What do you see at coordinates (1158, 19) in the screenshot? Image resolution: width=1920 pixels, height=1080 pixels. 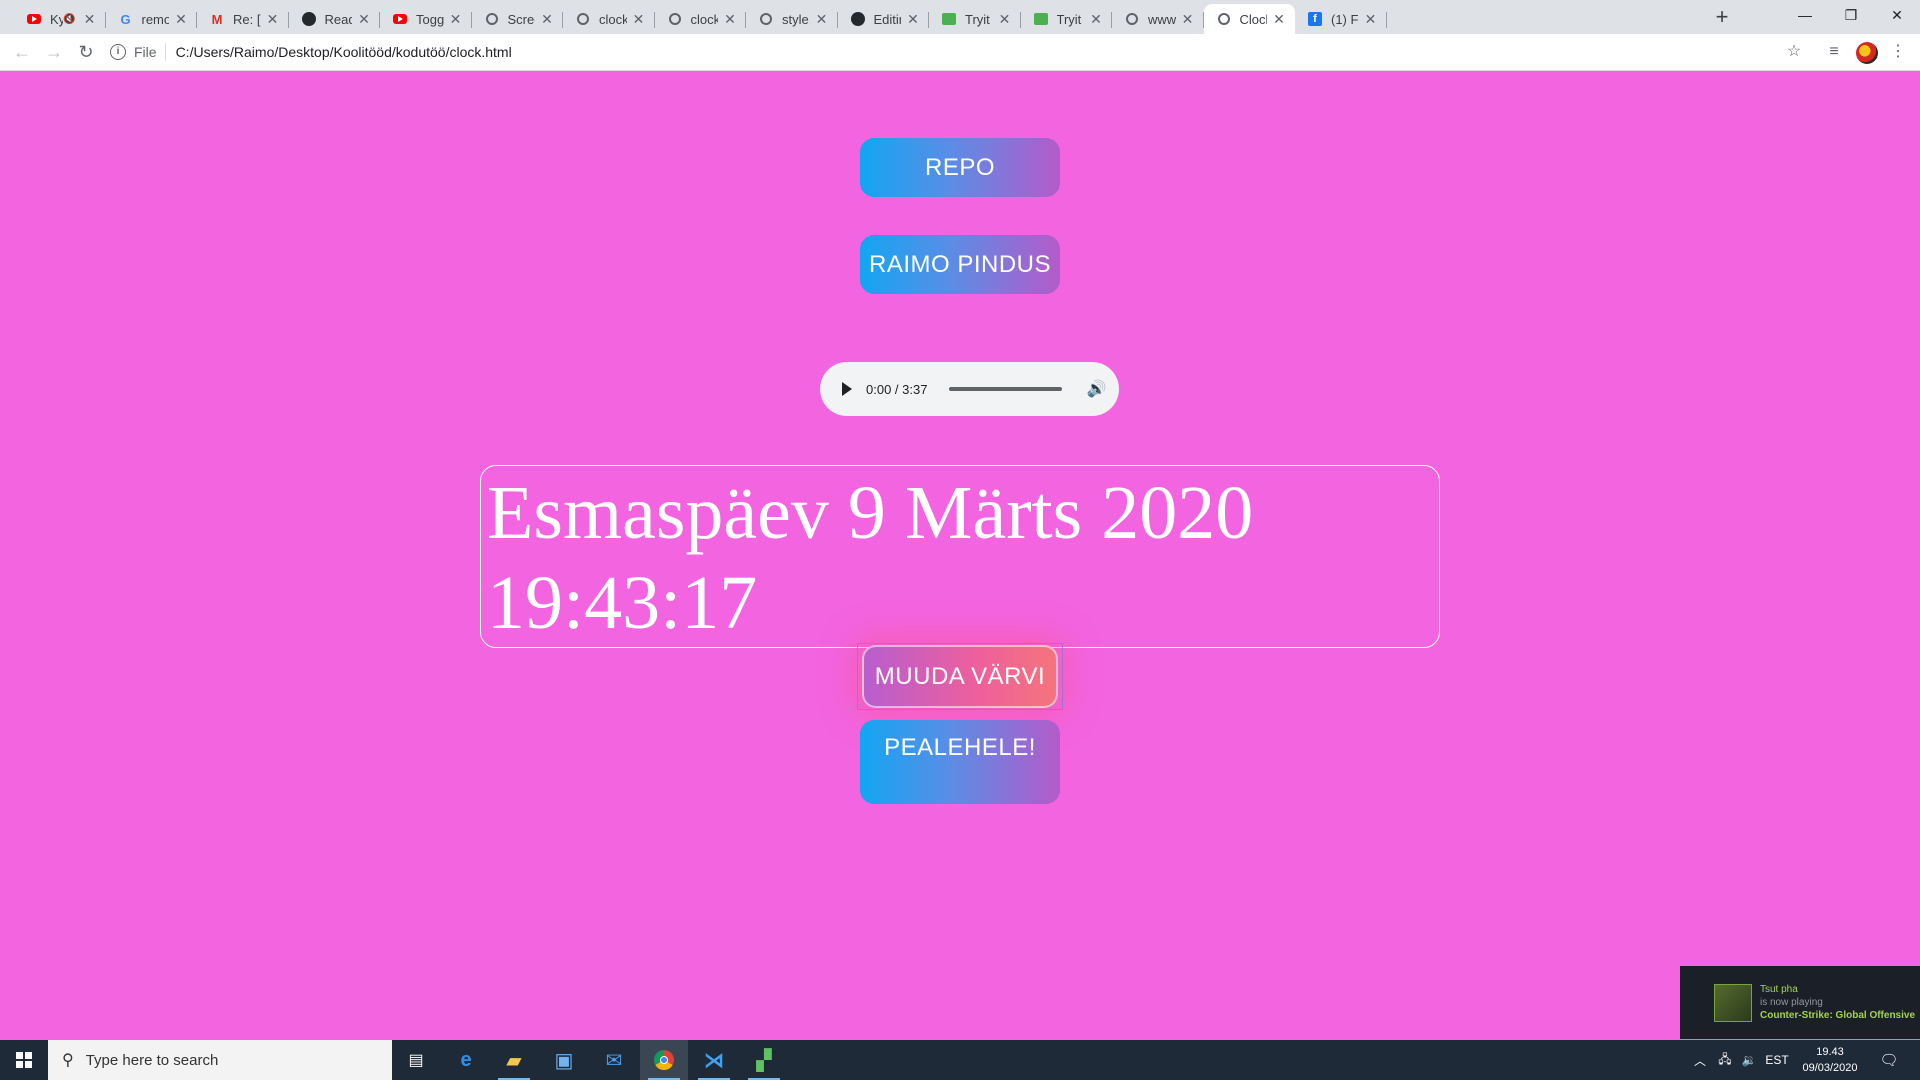 I see `browser-tab: www.gre✕` at bounding box center [1158, 19].